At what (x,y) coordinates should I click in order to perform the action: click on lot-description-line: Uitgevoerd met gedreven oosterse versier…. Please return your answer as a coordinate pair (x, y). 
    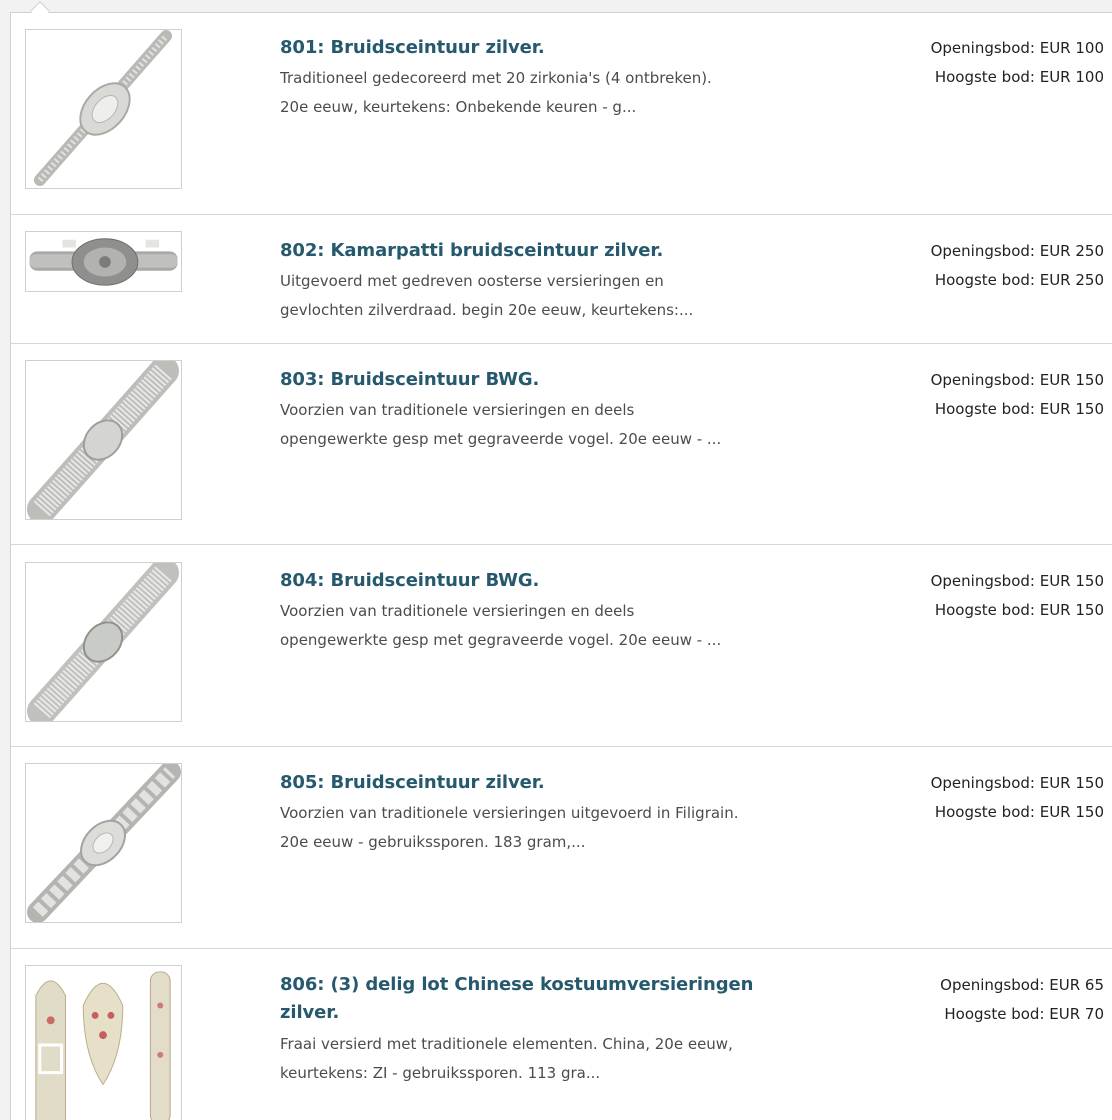
    Looking at the image, I should click on (472, 281).